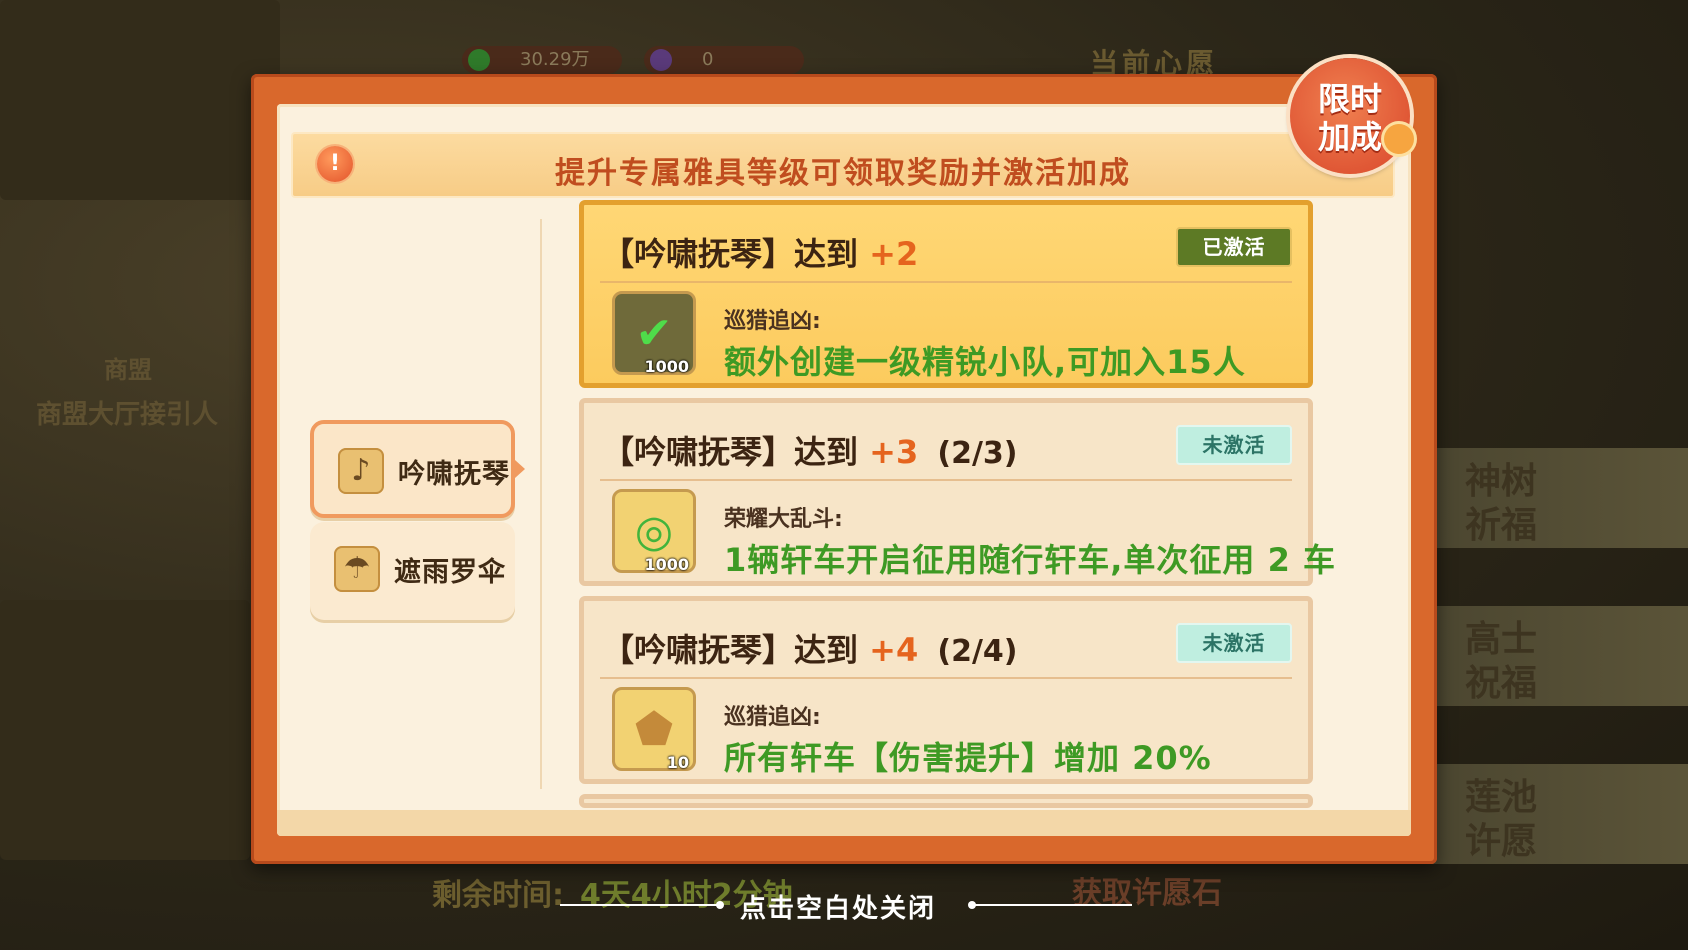 This screenshot has width=1688, height=950. Describe the element at coordinates (1234, 247) in the screenshot. I see `status-badge: 已激活` at that location.